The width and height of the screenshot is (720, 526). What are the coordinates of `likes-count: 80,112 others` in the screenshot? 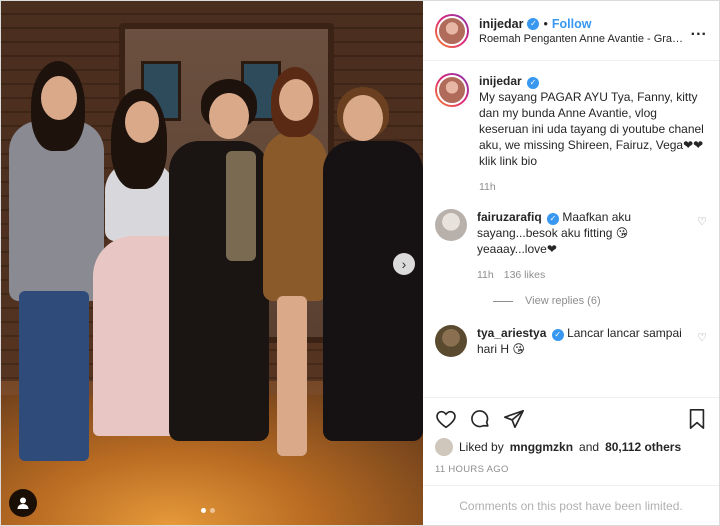 It's located at (643, 447).